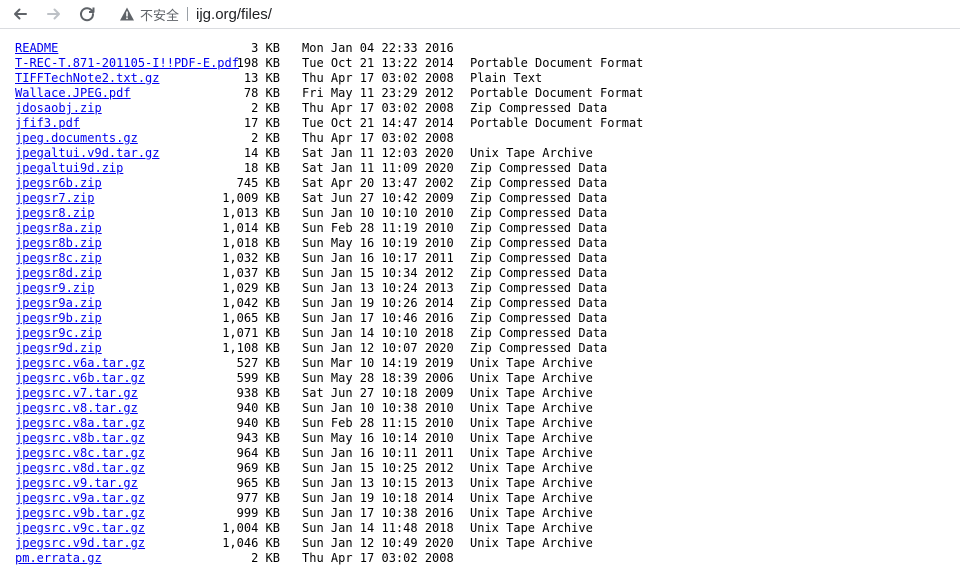  I want to click on file-link: jdosaobj.zip, so click(58, 108).